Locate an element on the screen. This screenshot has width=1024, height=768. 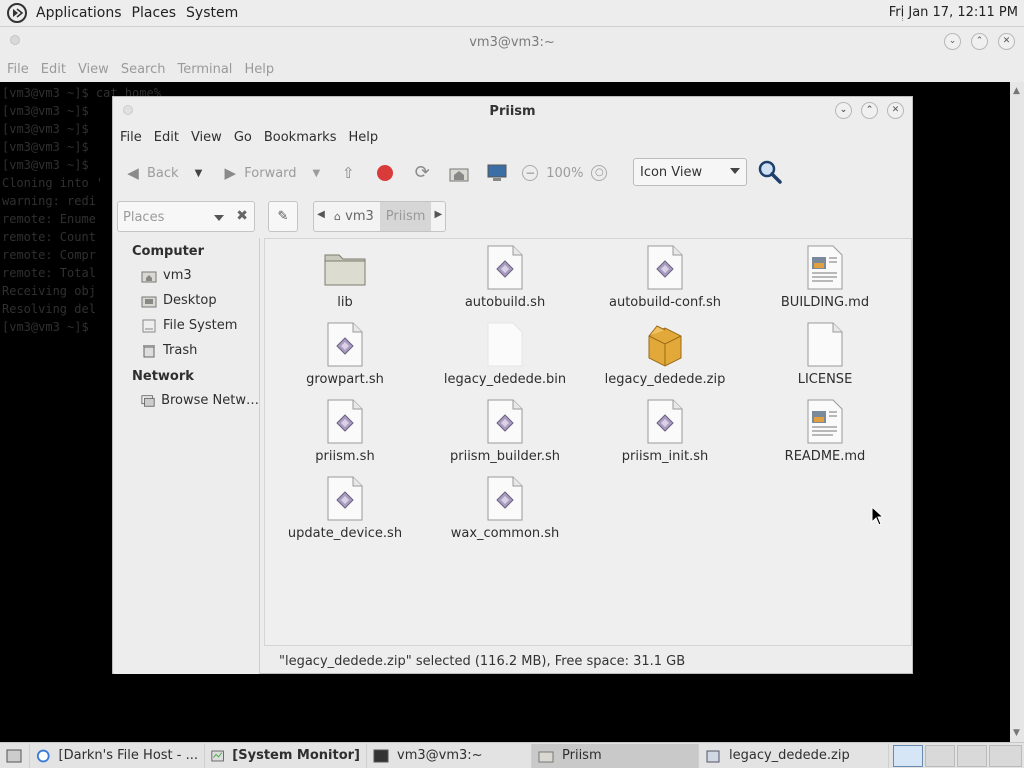
computer-icon is located at coordinates (497, 172).